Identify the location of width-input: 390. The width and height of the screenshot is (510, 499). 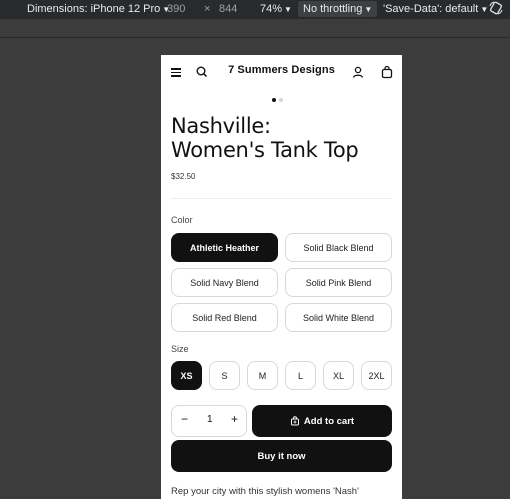
(176, 9).